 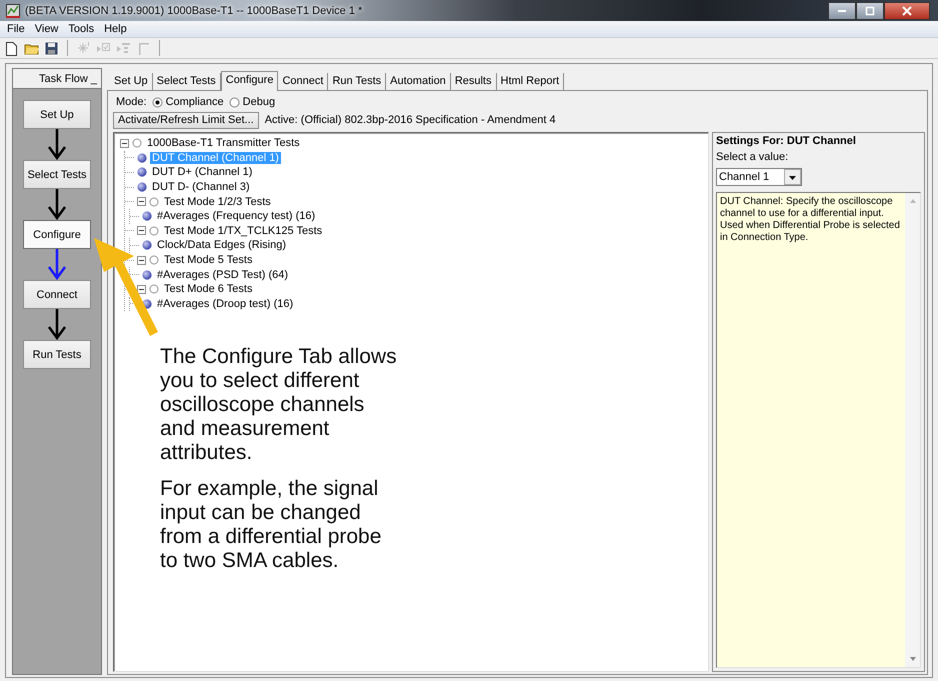 What do you see at coordinates (810, 220) in the screenshot?
I see `setting-description: DUT Channel: Specify the oscilloscope channel to use for a differential input. Used when Differential Probe is selected in Connection Type.` at bounding box center [810, 220].